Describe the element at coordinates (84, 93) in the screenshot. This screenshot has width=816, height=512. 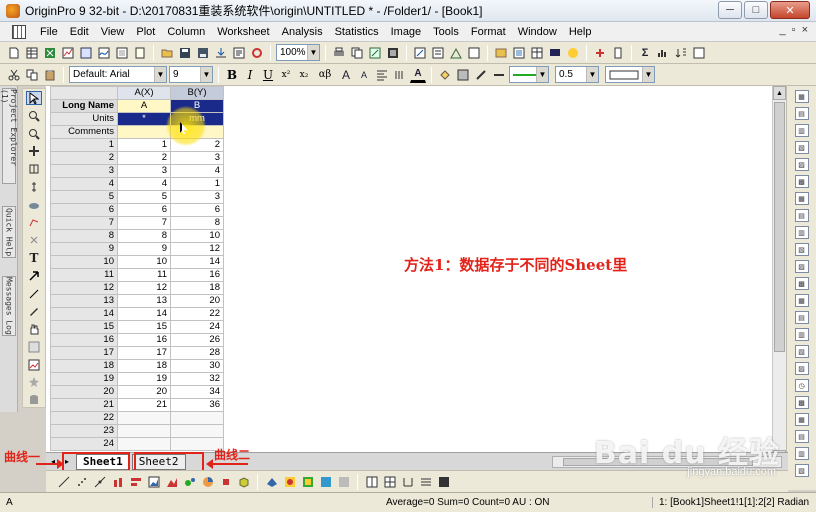
I see `corner-cell` at that location.